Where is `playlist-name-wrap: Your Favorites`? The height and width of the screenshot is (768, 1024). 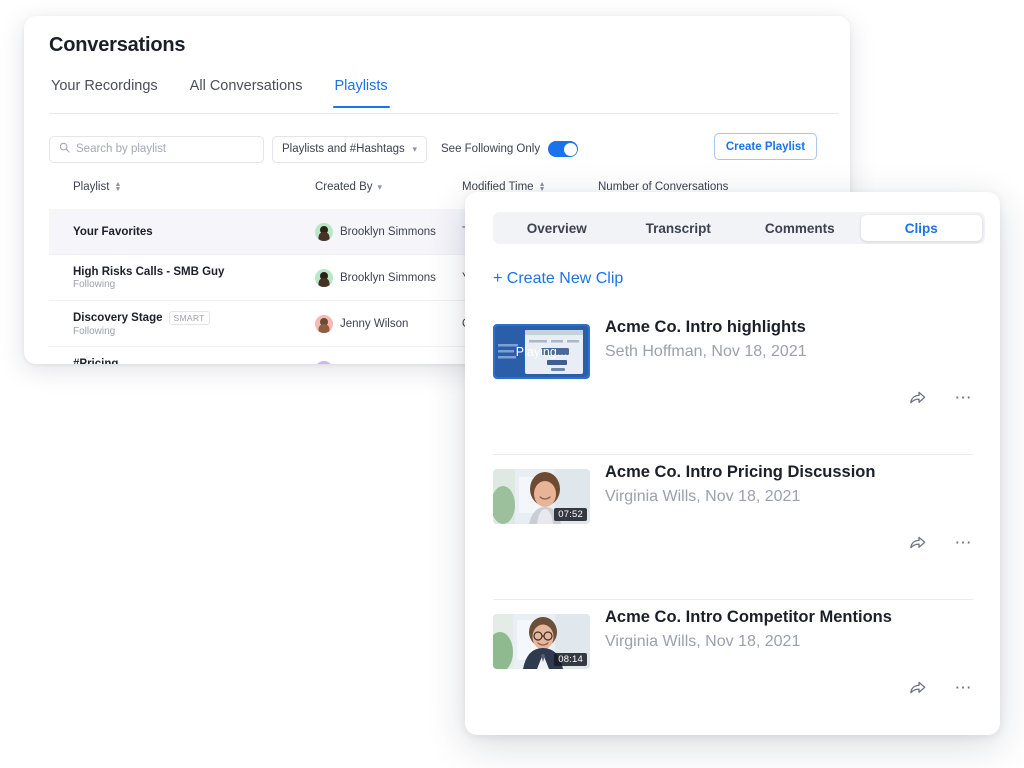 playlist-name-wrap: Your Favorites is located at coordinates (113, 232).